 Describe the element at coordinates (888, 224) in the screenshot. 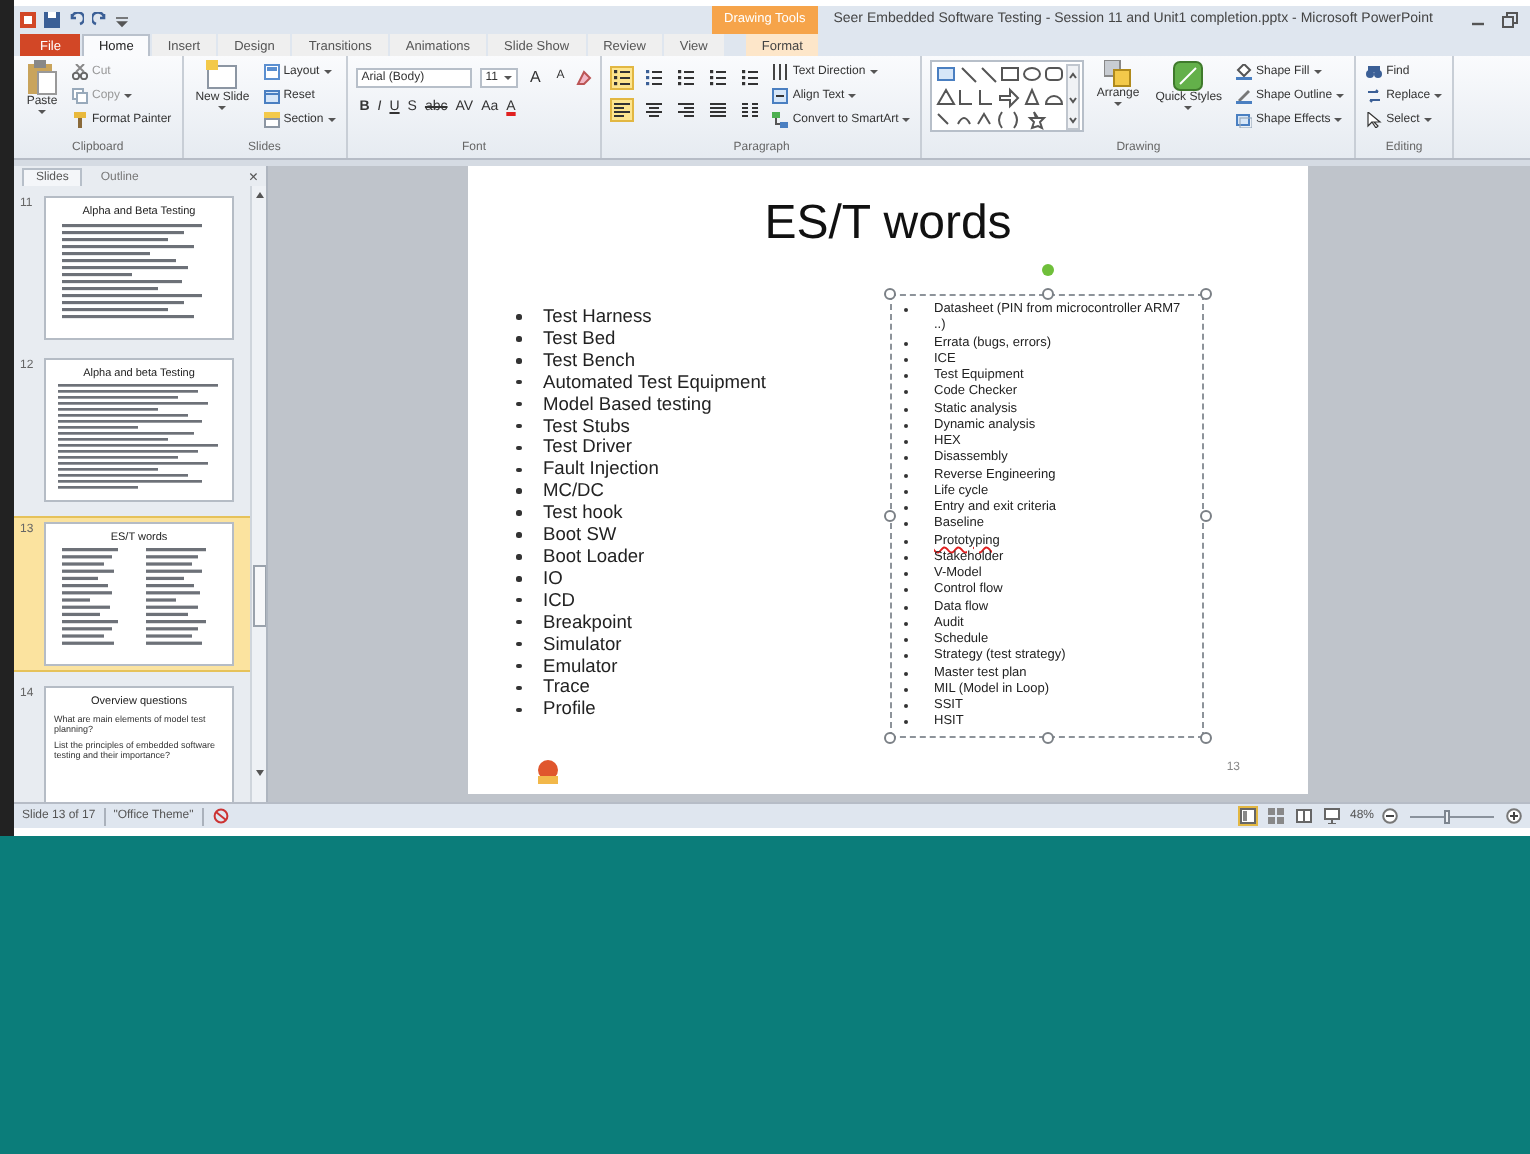

I see `slide-title: ES/T words` at that location.